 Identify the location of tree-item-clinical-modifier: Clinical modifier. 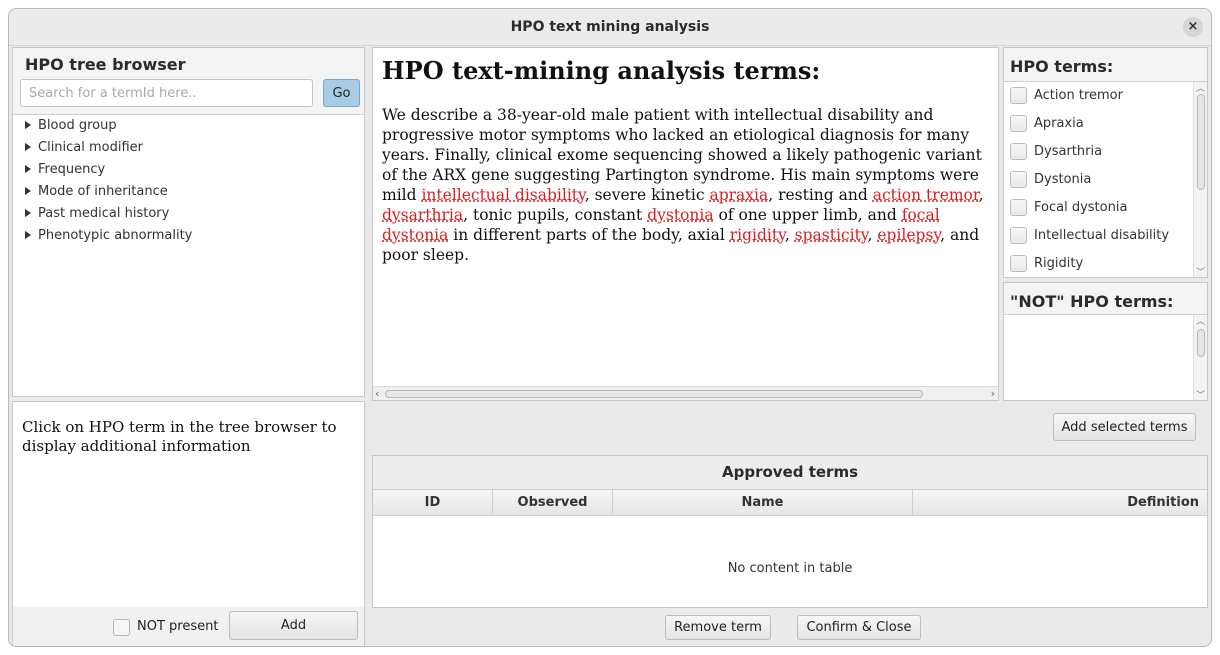
(188, 148).